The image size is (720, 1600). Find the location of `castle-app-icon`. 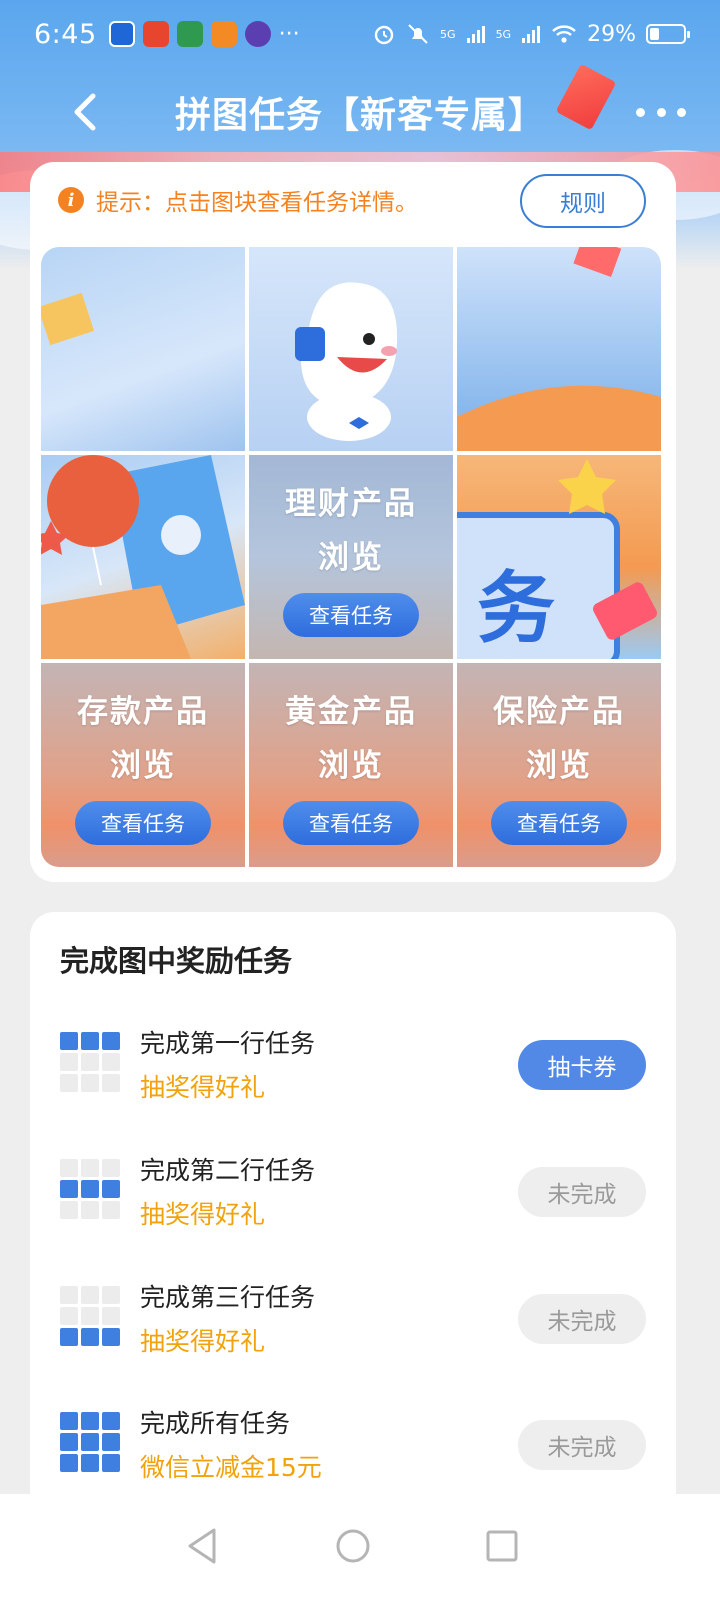

castle-app-icon is located at coordinates (257, 34).